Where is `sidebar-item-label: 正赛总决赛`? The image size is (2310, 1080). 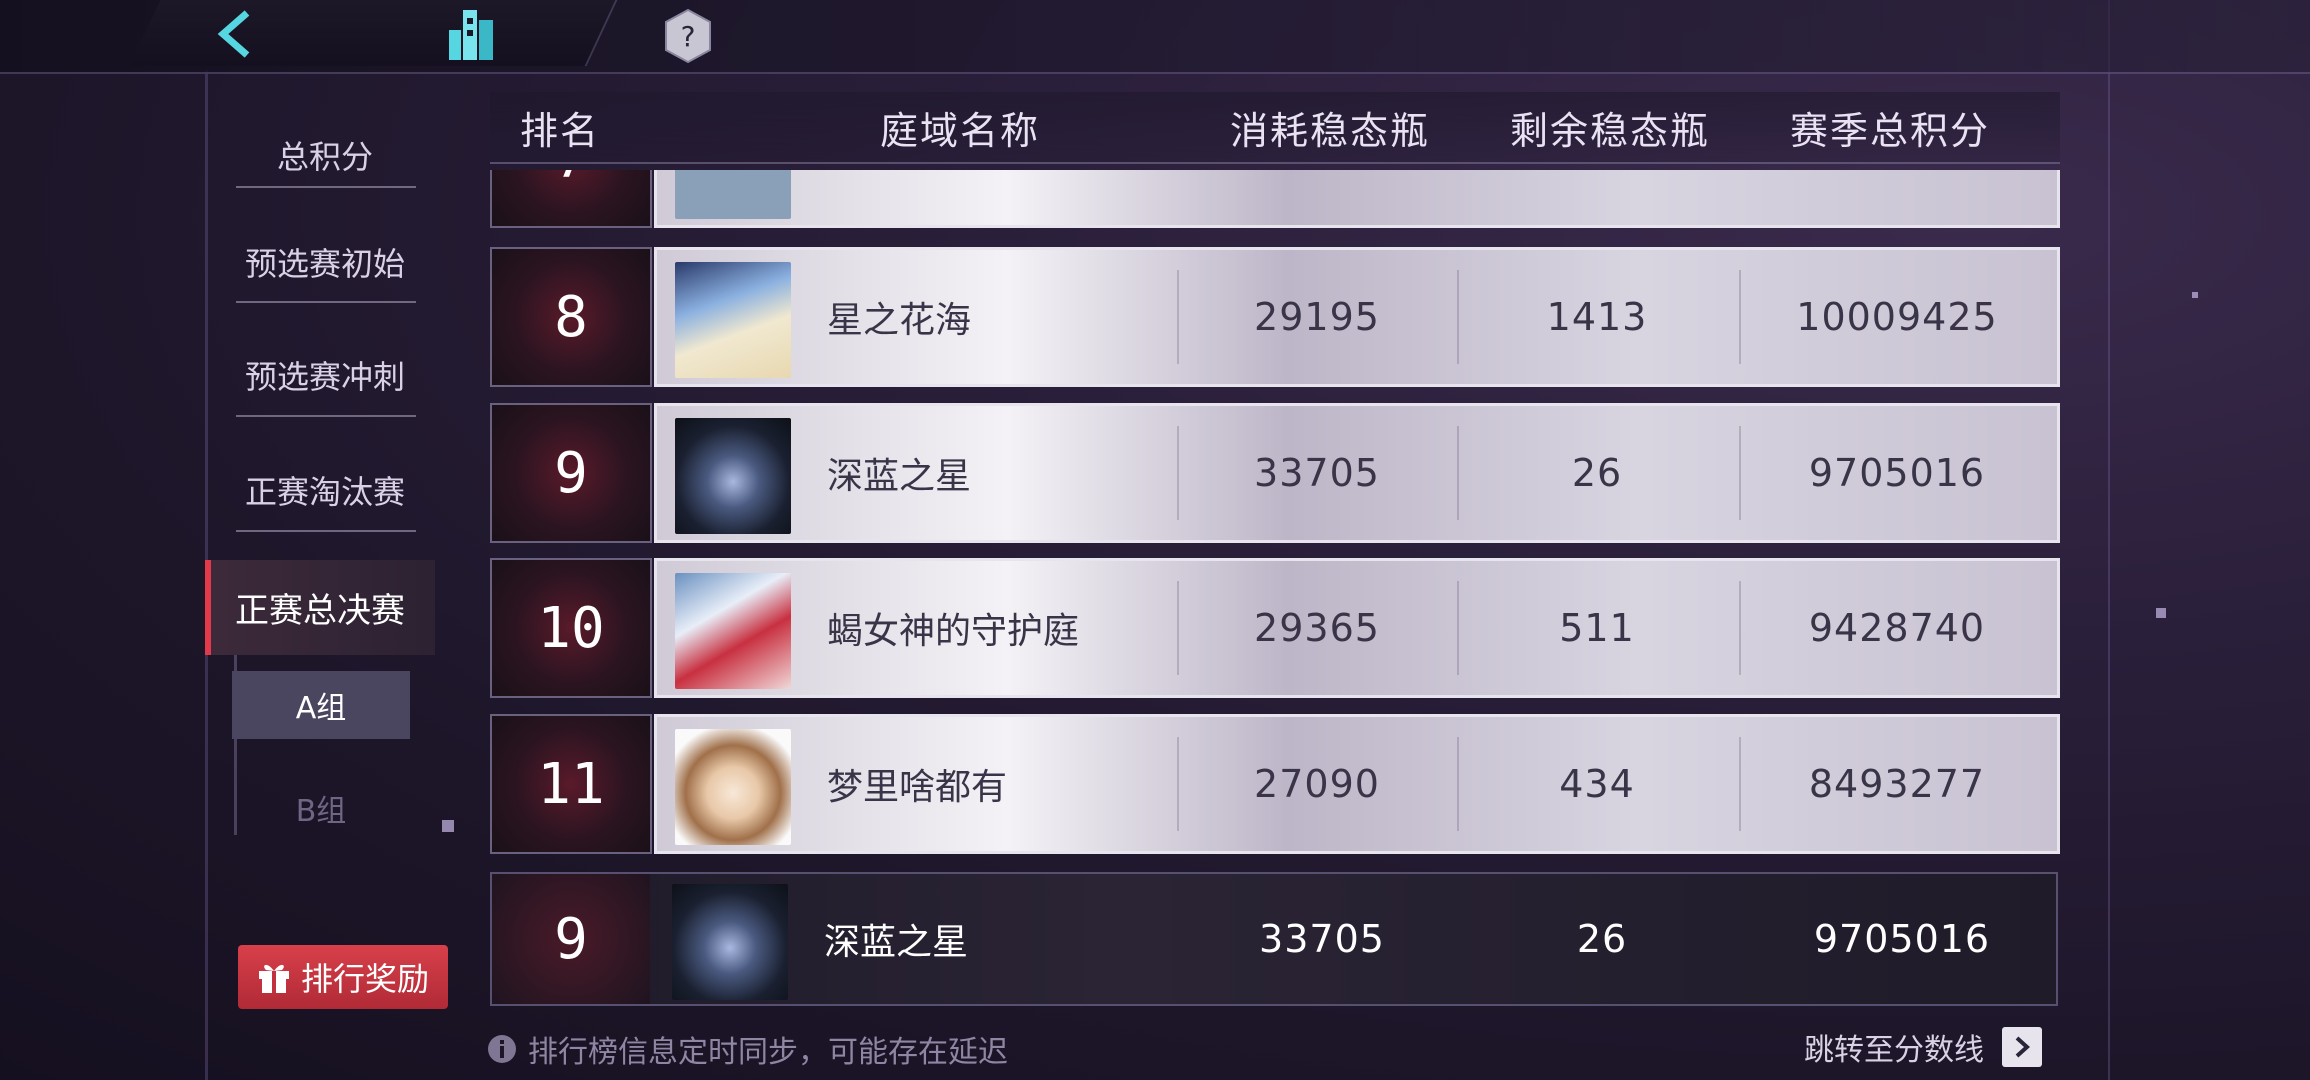 sidebar-item-label: 正赛总决赛 is located at coordinates (320, 611).